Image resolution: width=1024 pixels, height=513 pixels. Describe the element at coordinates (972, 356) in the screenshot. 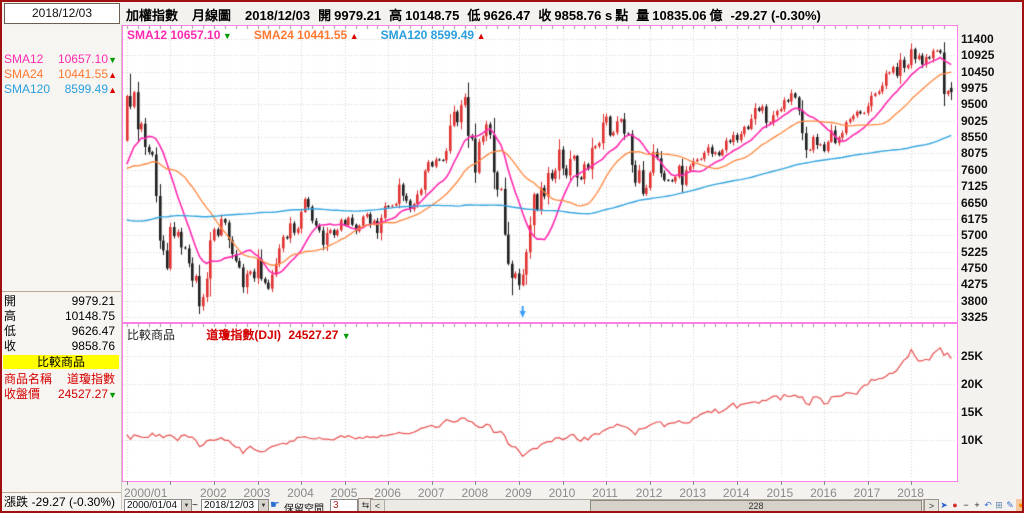

I see `dji-tick-label: 25K` at that location.